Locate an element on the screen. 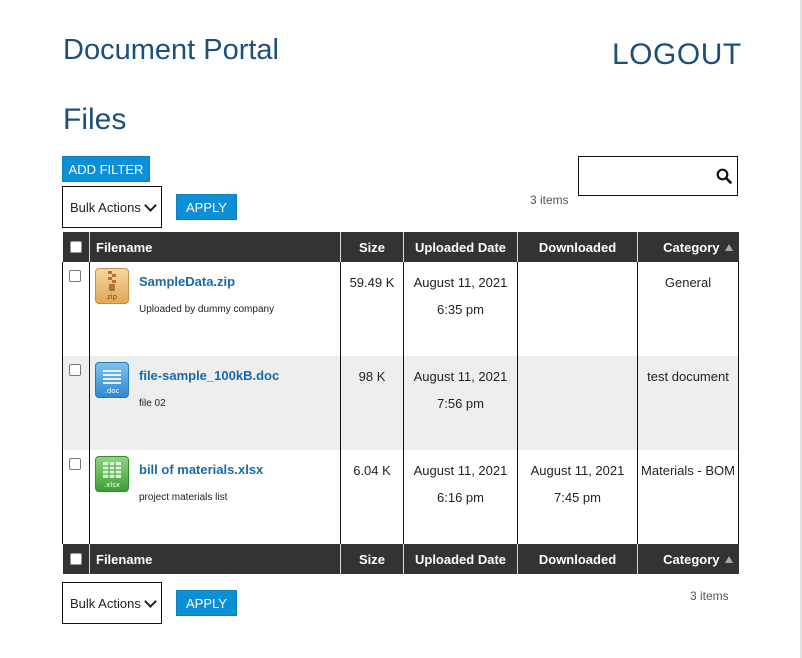 This screenshot has width=802, height=658. logout-link: LOGOUT is located at coordinates (677, 55).